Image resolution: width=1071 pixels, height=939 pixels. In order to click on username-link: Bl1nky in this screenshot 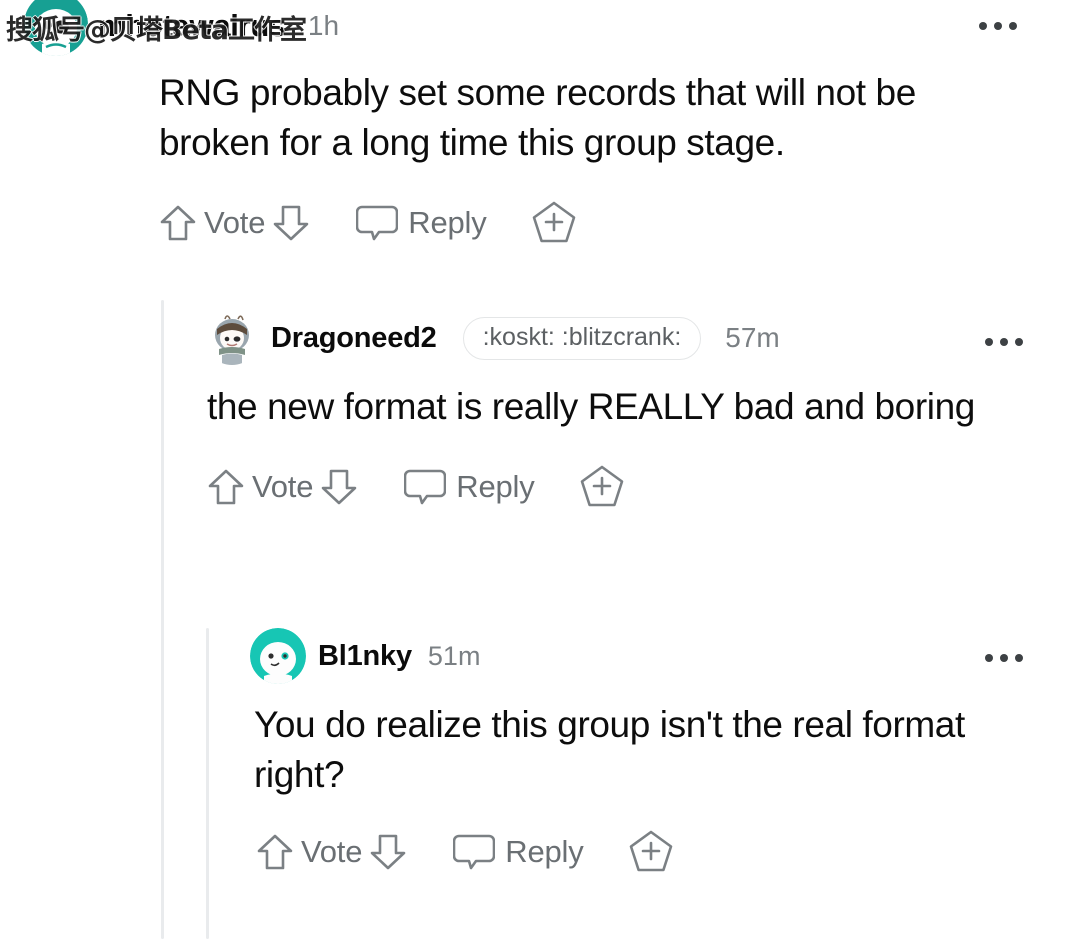, I will do `click(365, 656)`.